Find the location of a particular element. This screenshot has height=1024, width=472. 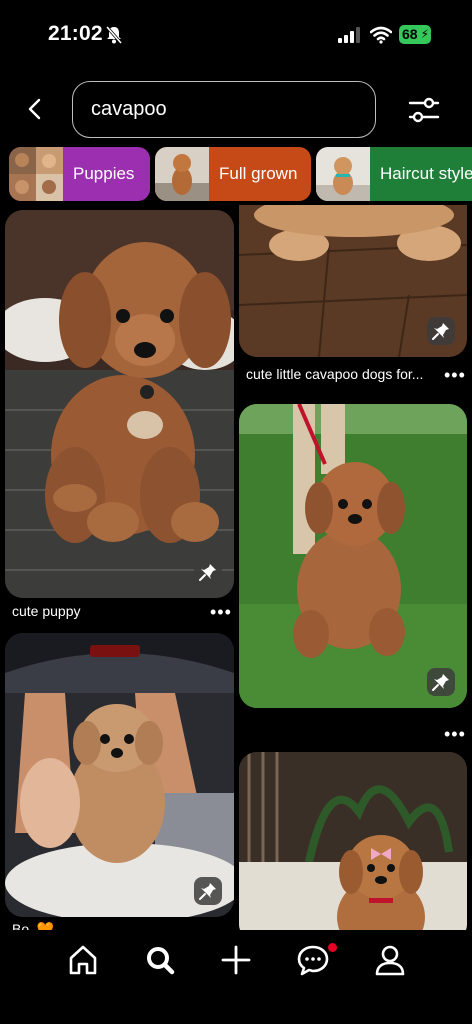

messages-icon is located at coordinates (313, 960).